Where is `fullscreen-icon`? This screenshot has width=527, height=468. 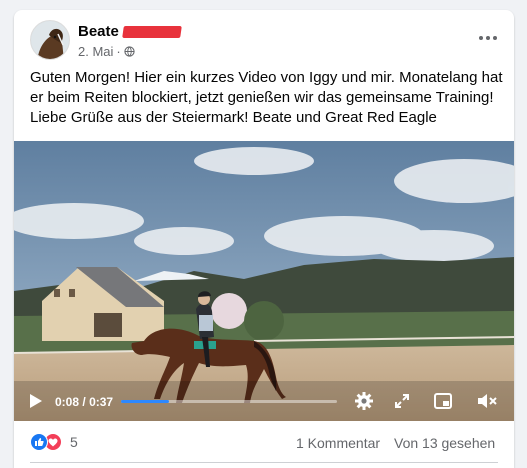 fullscreen-icon is located at coordinates (402, 401).